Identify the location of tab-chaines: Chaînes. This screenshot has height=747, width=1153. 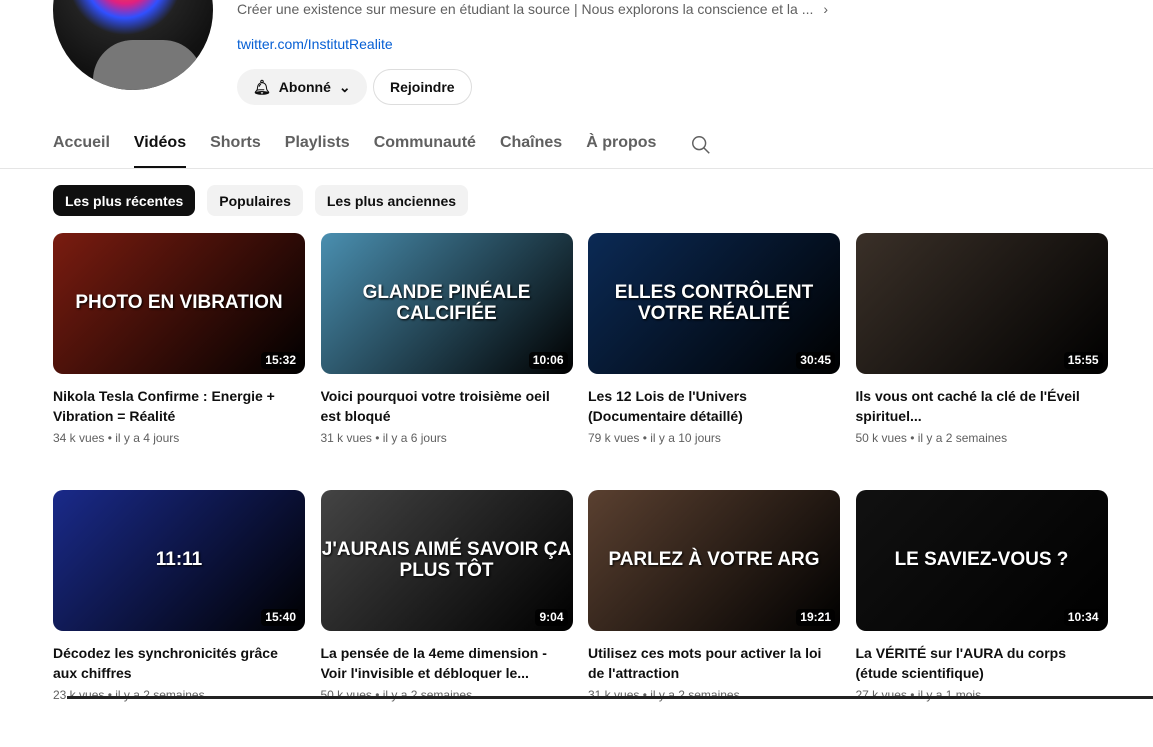
(531, 151).